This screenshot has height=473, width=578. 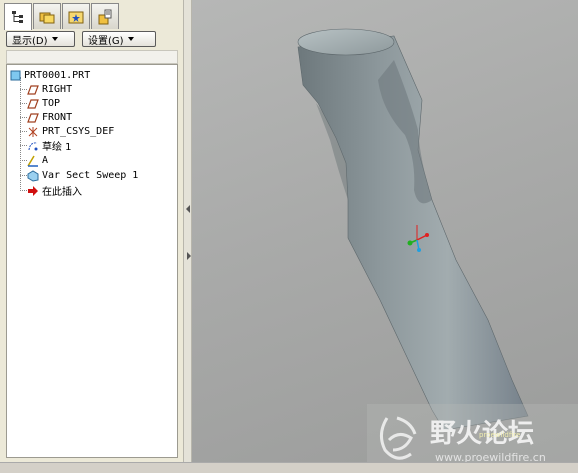 What do you see at coordinates (78, 131) in the screenshot?
I see `tree-item-label: PRT_CSYS_DEF` at bounding box center [78, 131].